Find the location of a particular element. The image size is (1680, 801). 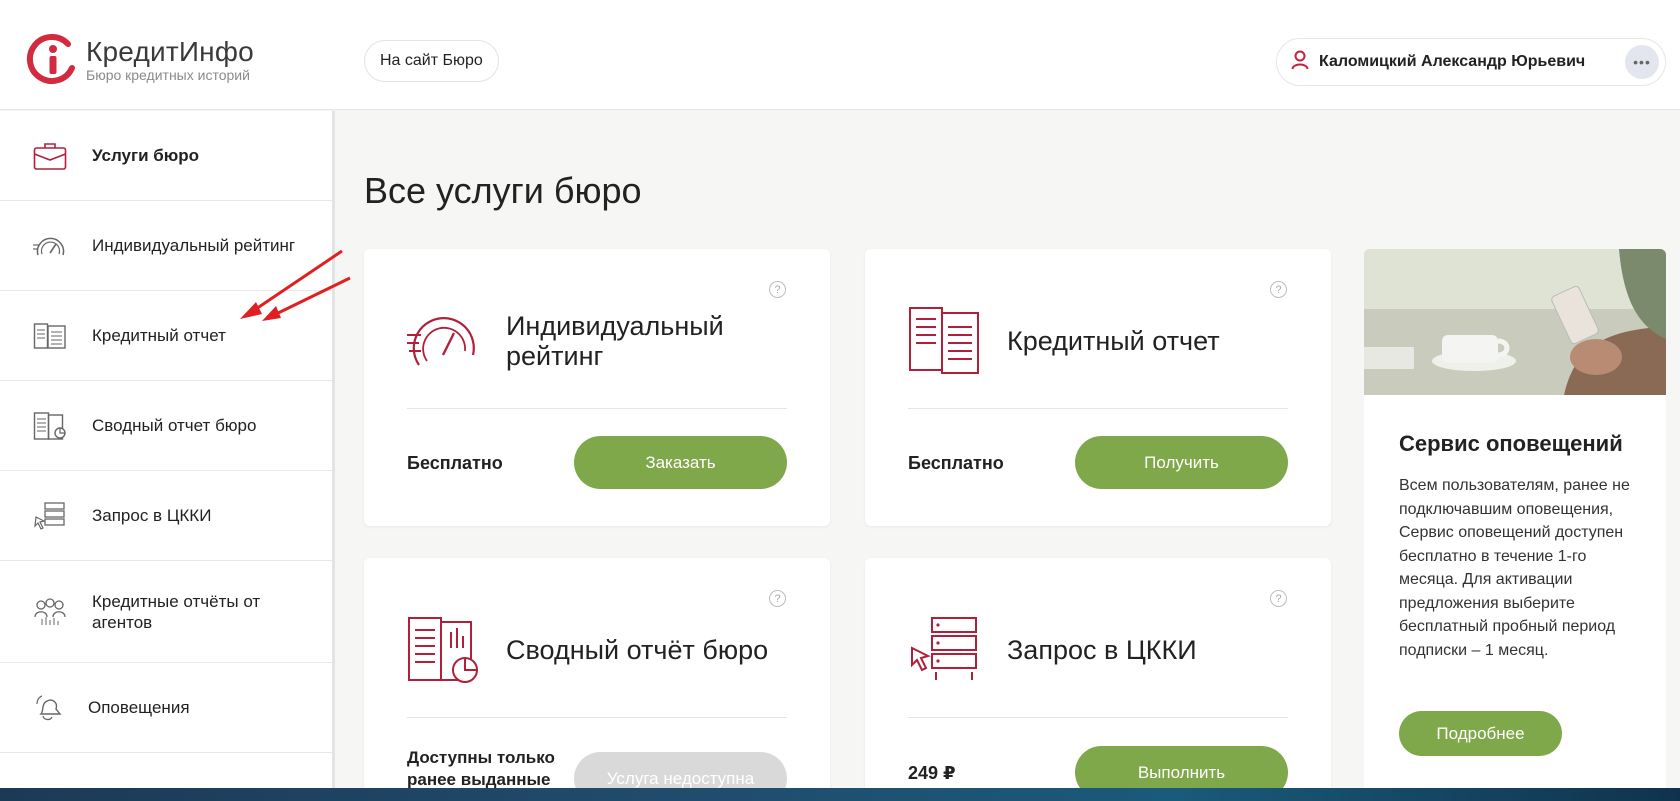

card-price: Доступны только ранее выданные is located at coordinates (481, 768).